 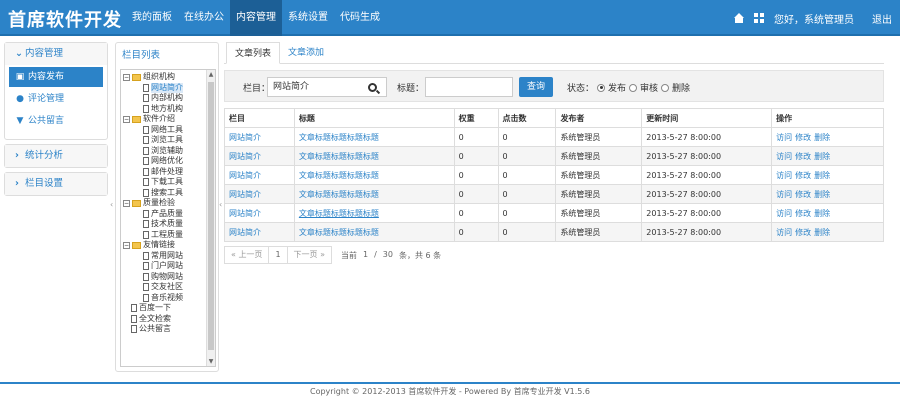 I want to click on scroll-thumb, so click(x=211, y=216).